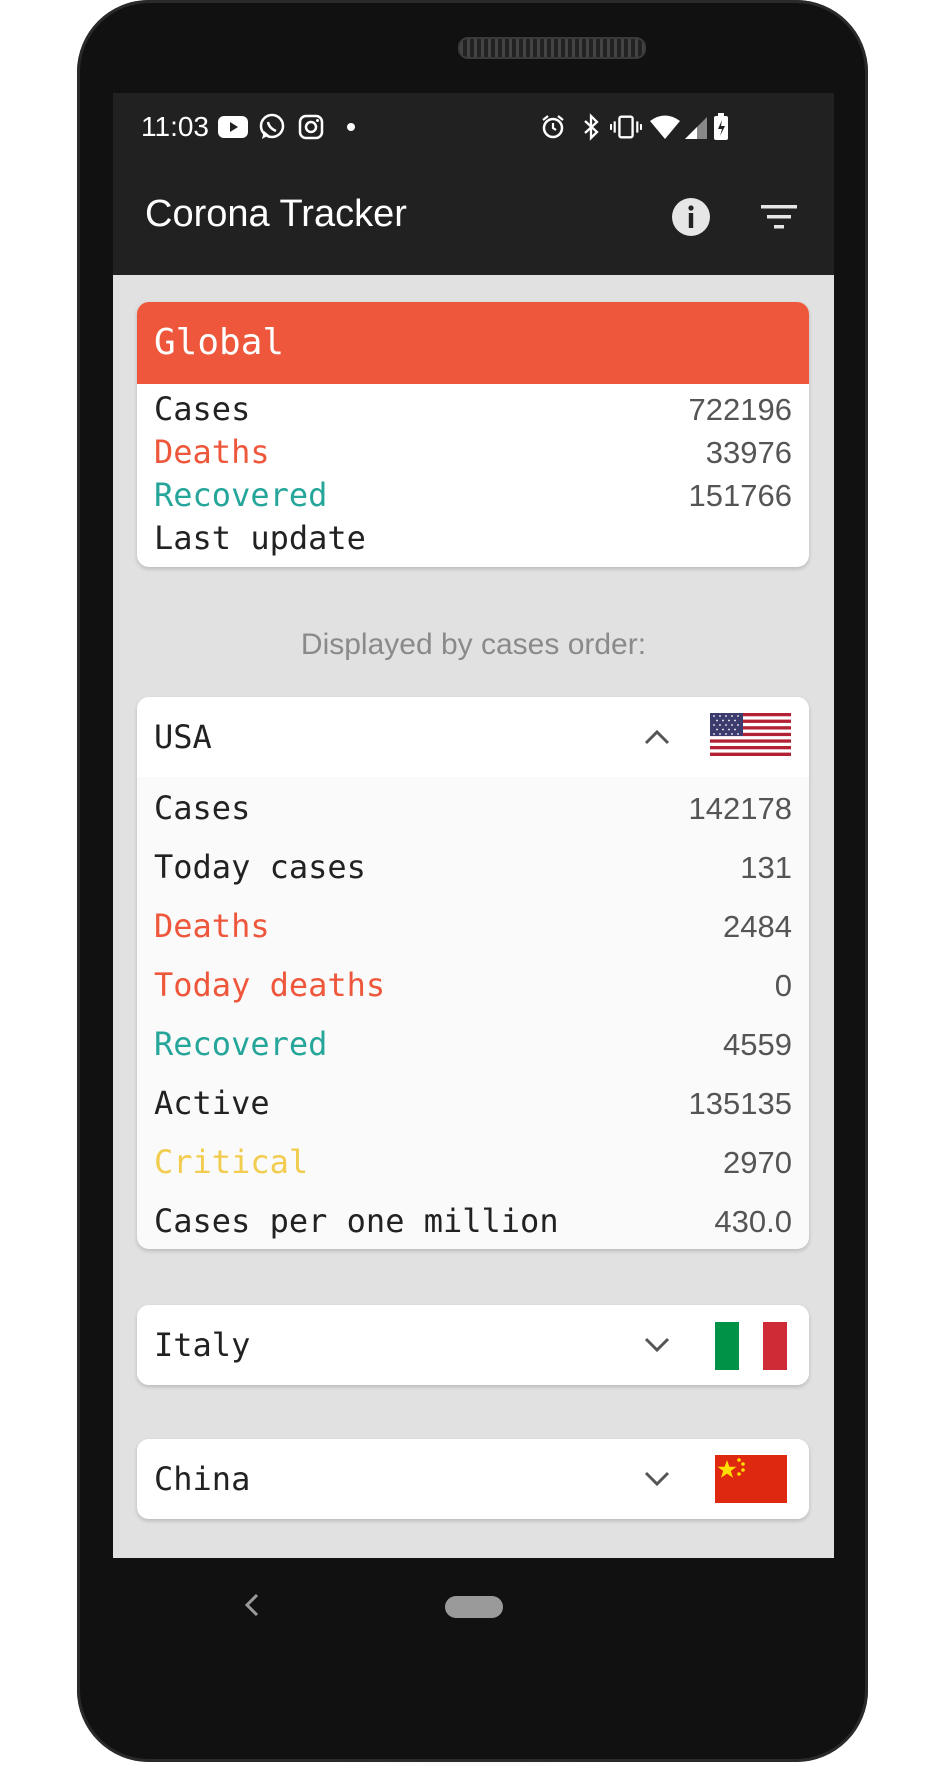 This screenshot has width=945, height=1770. I want to click on row-label: Critical, so click(231, 1162).